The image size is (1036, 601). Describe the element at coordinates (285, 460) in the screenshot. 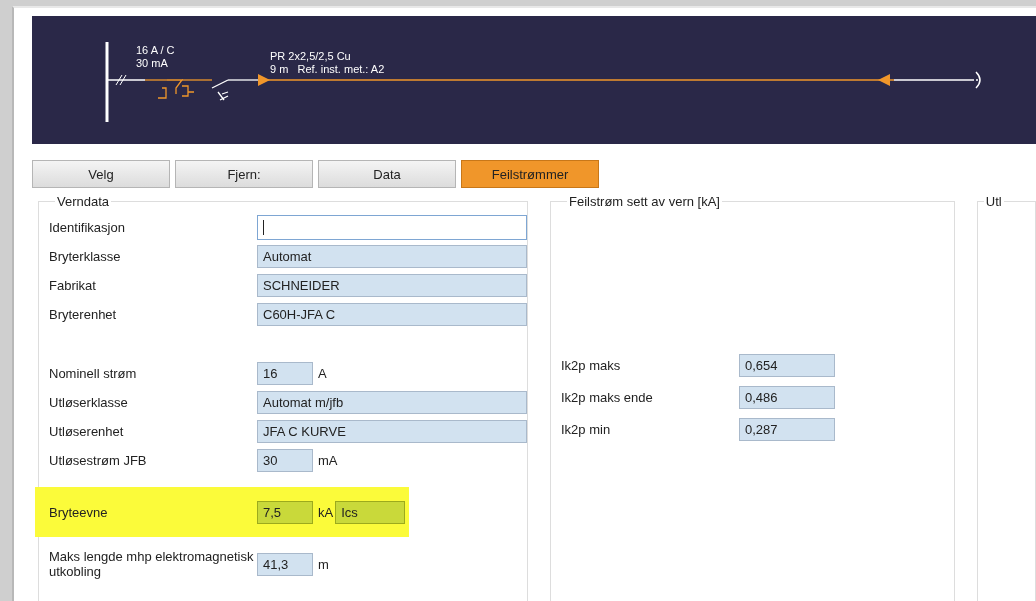

I see `input-field: 30` at that location.